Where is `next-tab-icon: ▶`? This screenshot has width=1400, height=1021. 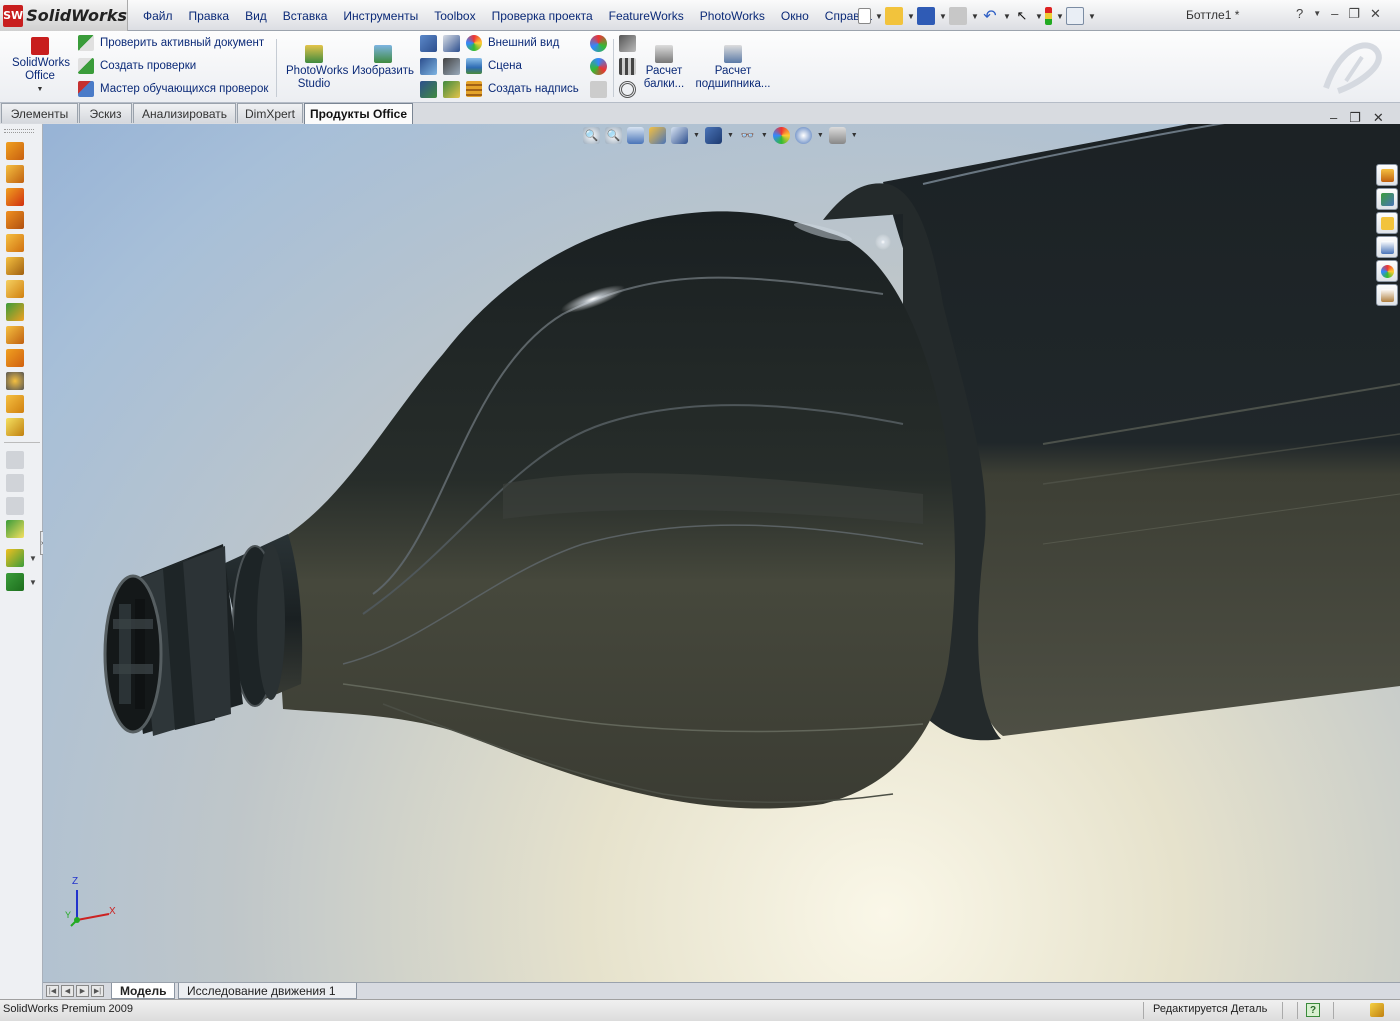 next-tab-icon: ▶ is located at coordinates (82, 991).